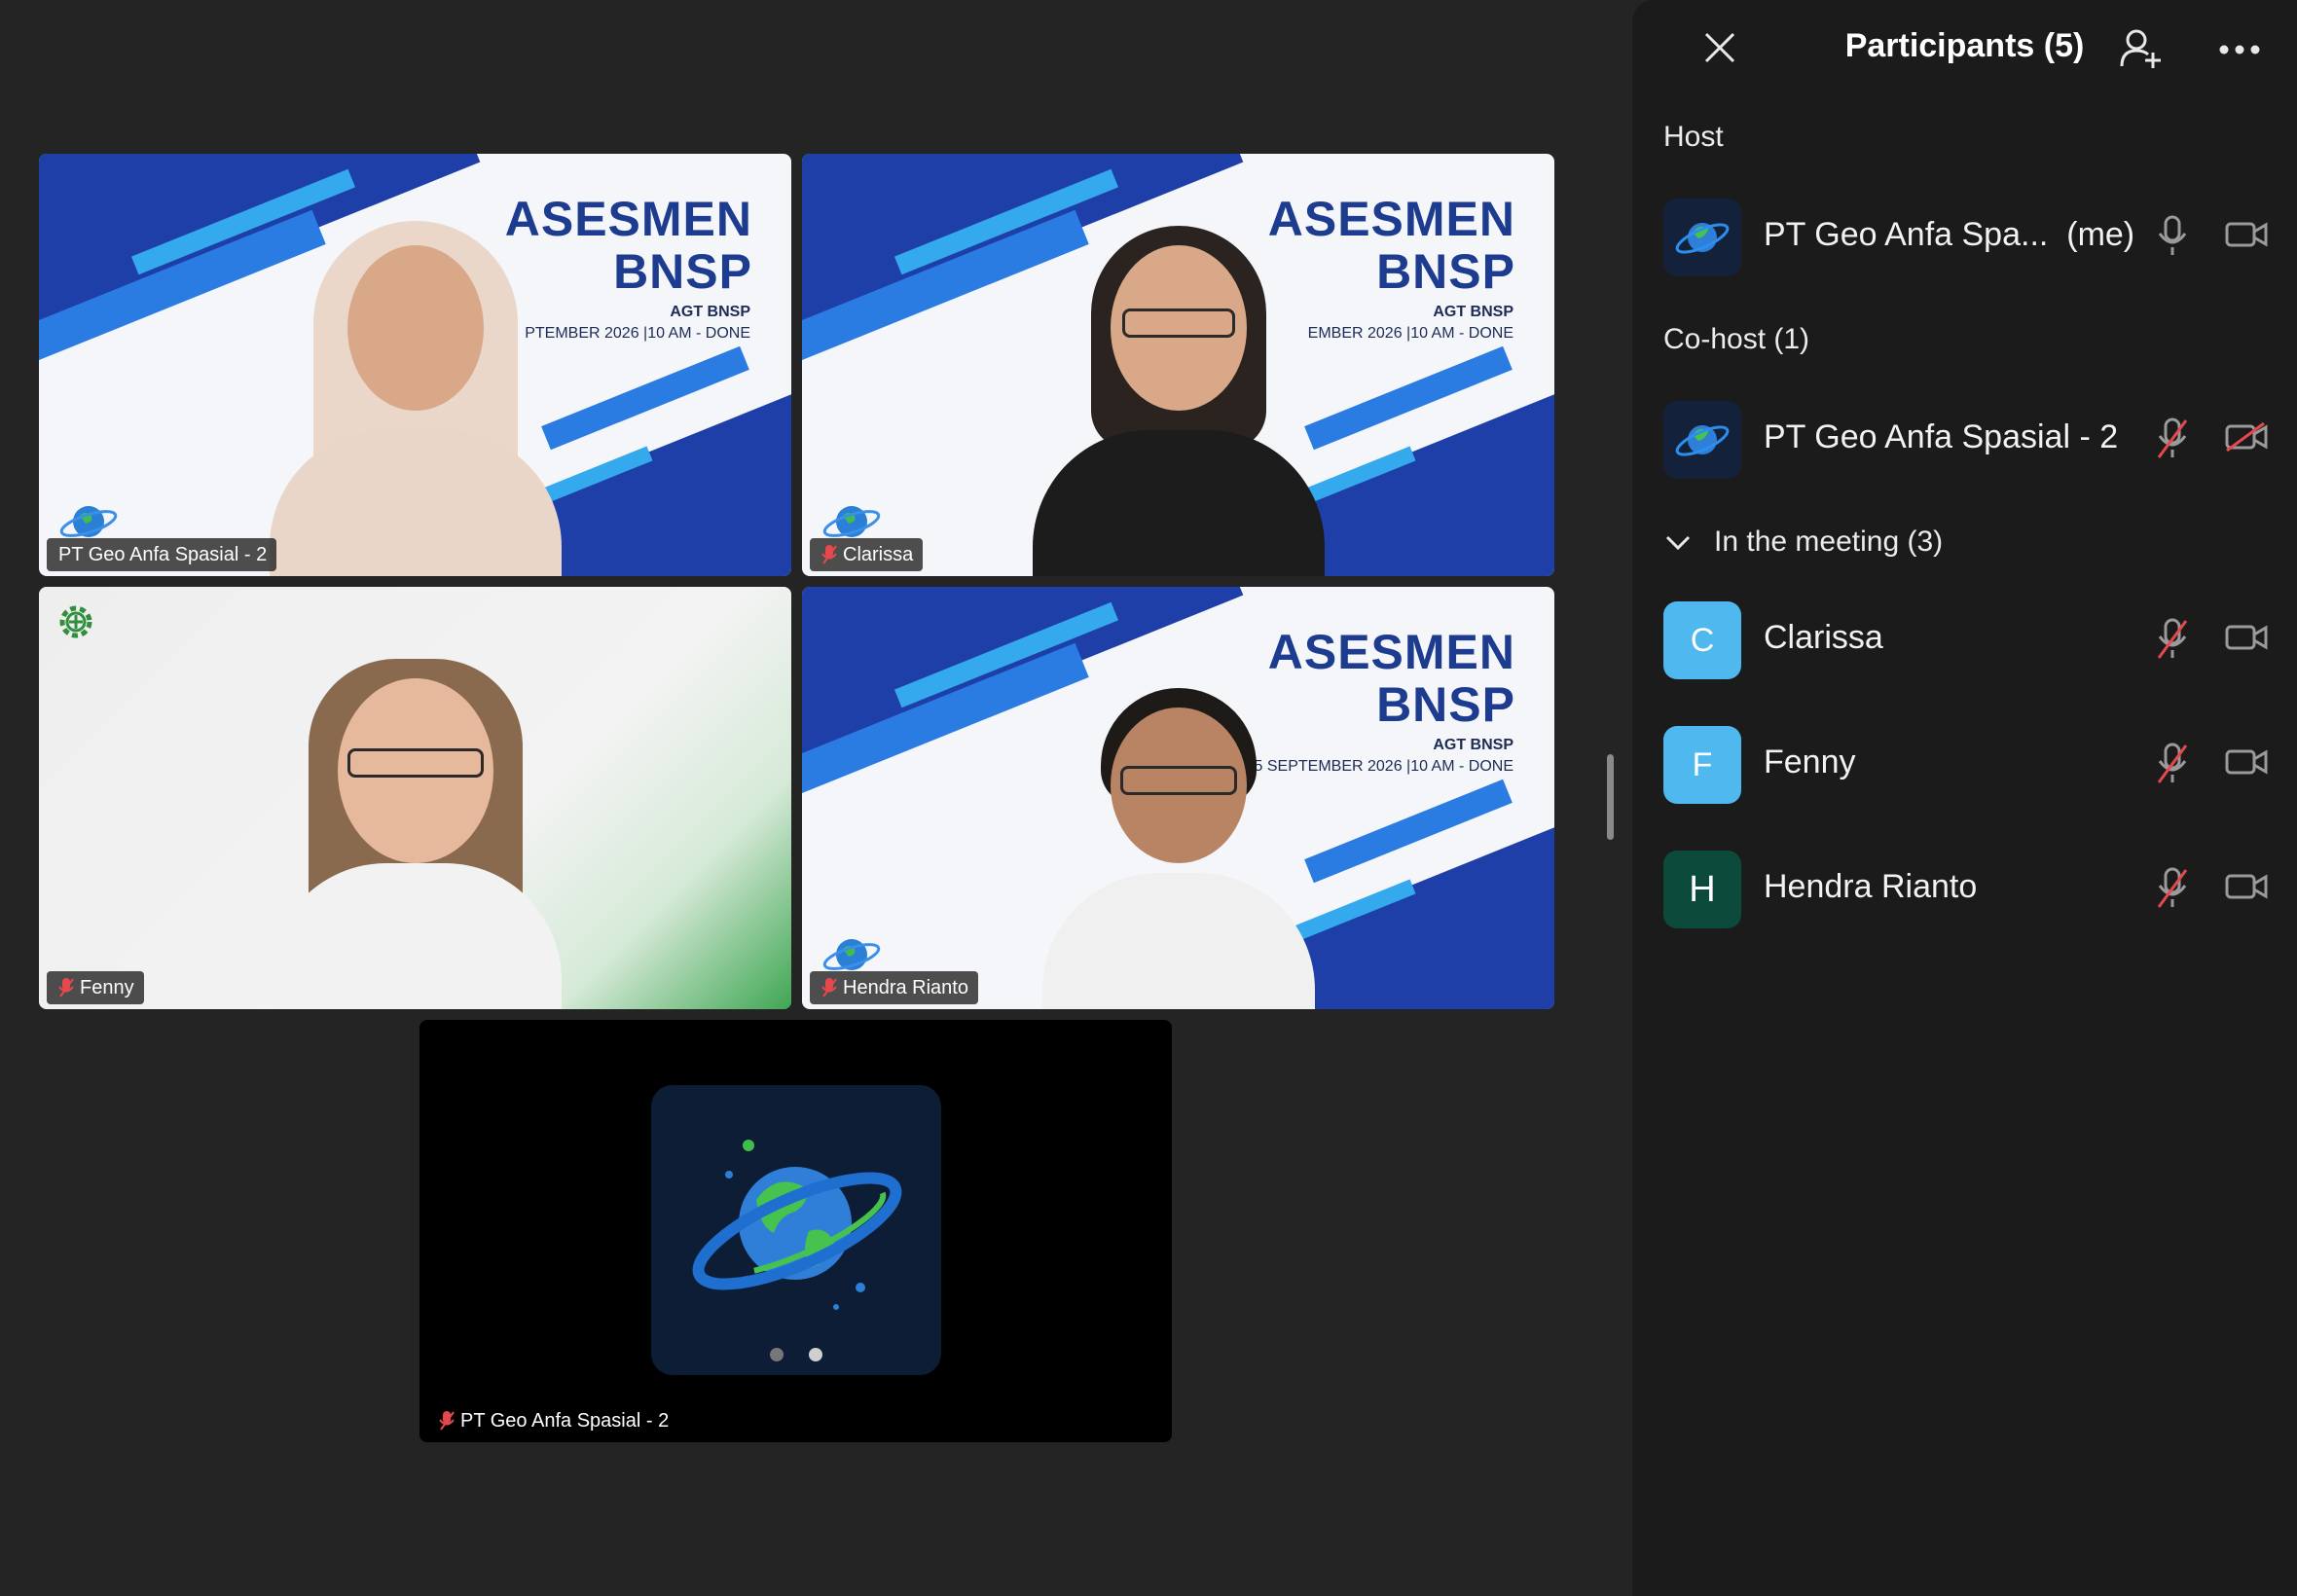  Describe the element at coordinates (1964, 765) in the screenshot. I see `participant-row: F Fenny` at that location.